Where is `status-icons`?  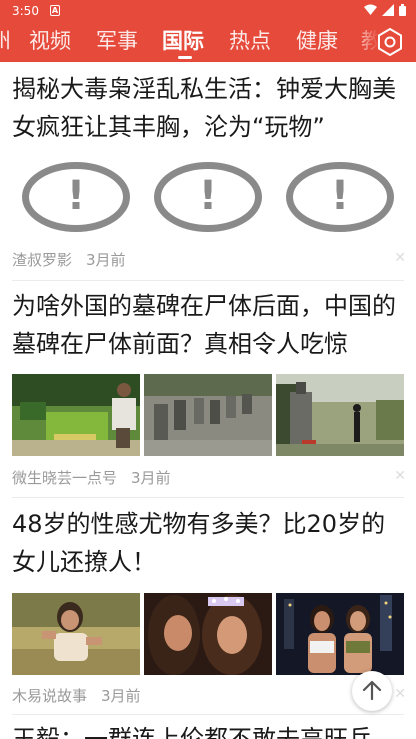
status-icons is located at coordinates (385, 10).